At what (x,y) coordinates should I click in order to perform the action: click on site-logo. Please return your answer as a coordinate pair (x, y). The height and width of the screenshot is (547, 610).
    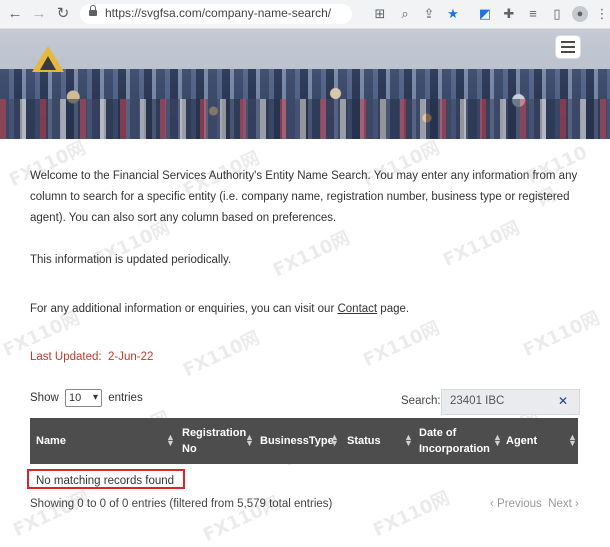
    Looking at the image, I should click on (48, 56).